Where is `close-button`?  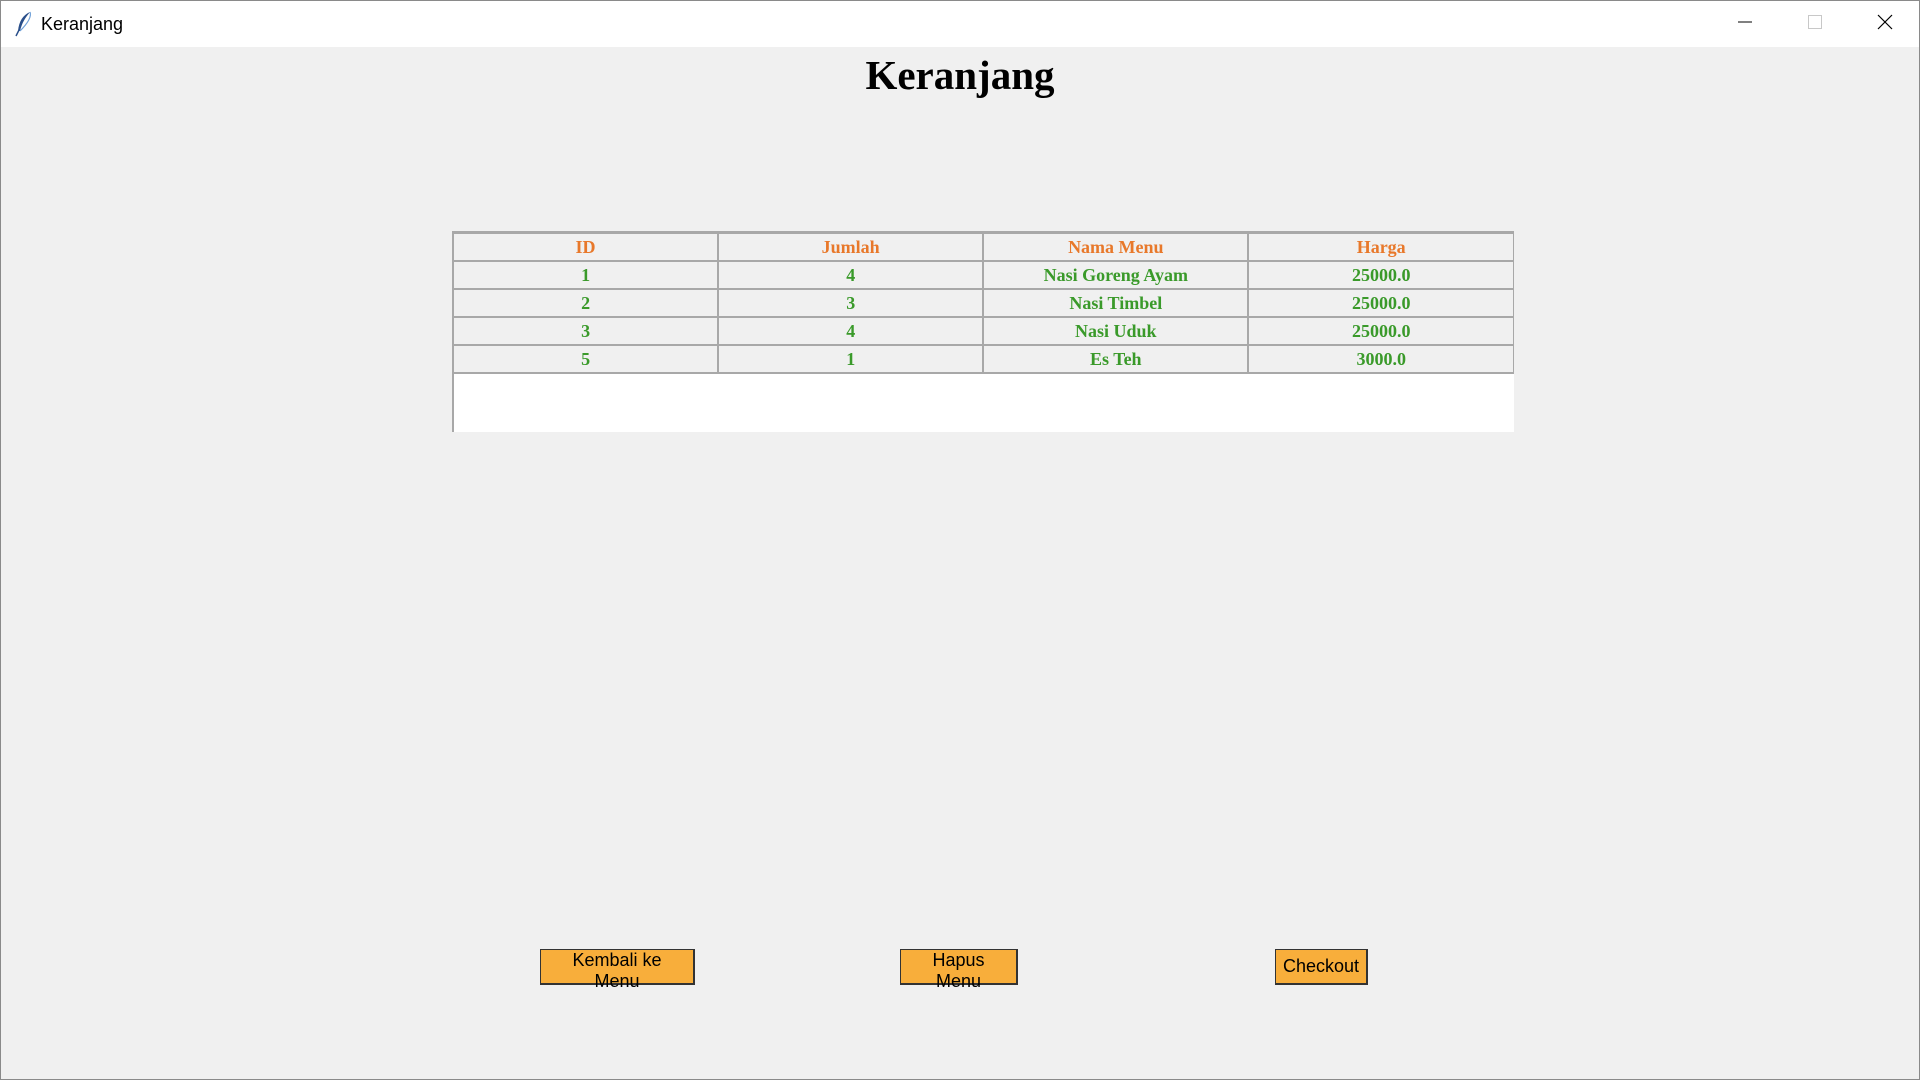
close-button is located at coordinates (1885, 24).